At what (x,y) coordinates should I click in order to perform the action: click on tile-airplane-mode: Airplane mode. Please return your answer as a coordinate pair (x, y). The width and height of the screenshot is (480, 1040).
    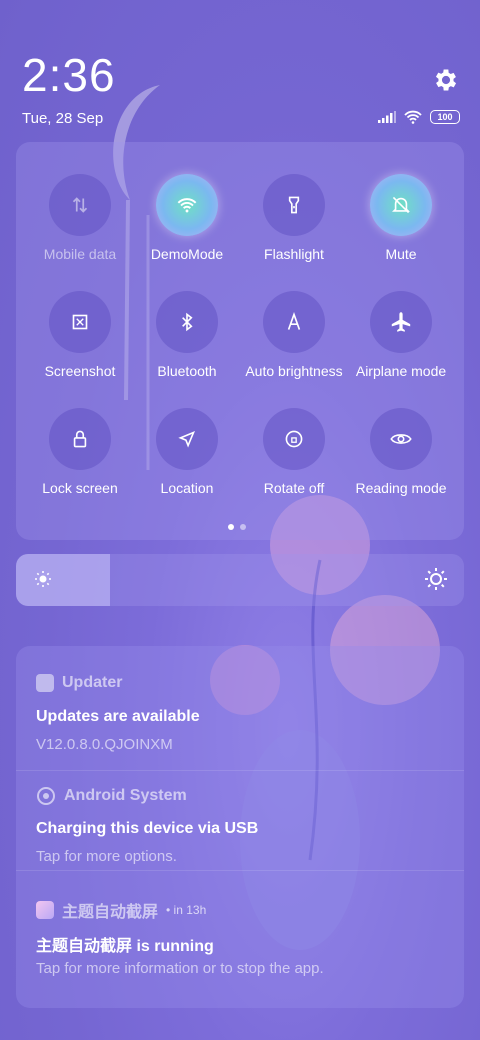
    Looking at the image, I should click on (401, 346).